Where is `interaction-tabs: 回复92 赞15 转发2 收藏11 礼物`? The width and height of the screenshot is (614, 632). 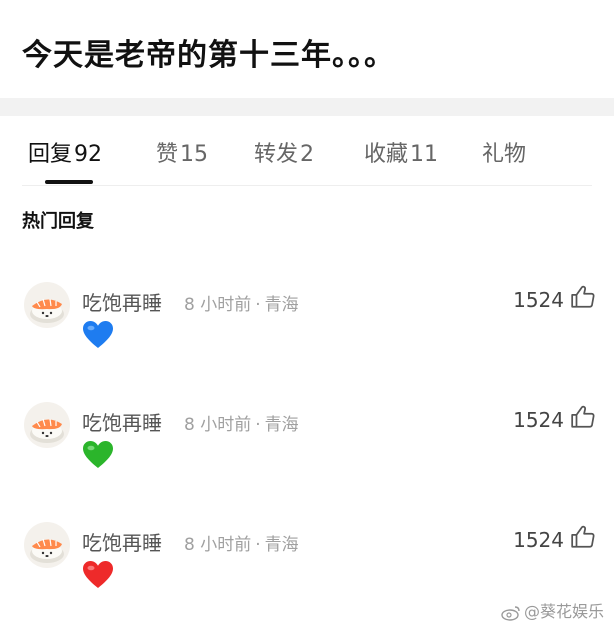 interaction-tabs: 回复92 赞15 转发2 收藏11 礼物 is located at coordinates (307, 151).